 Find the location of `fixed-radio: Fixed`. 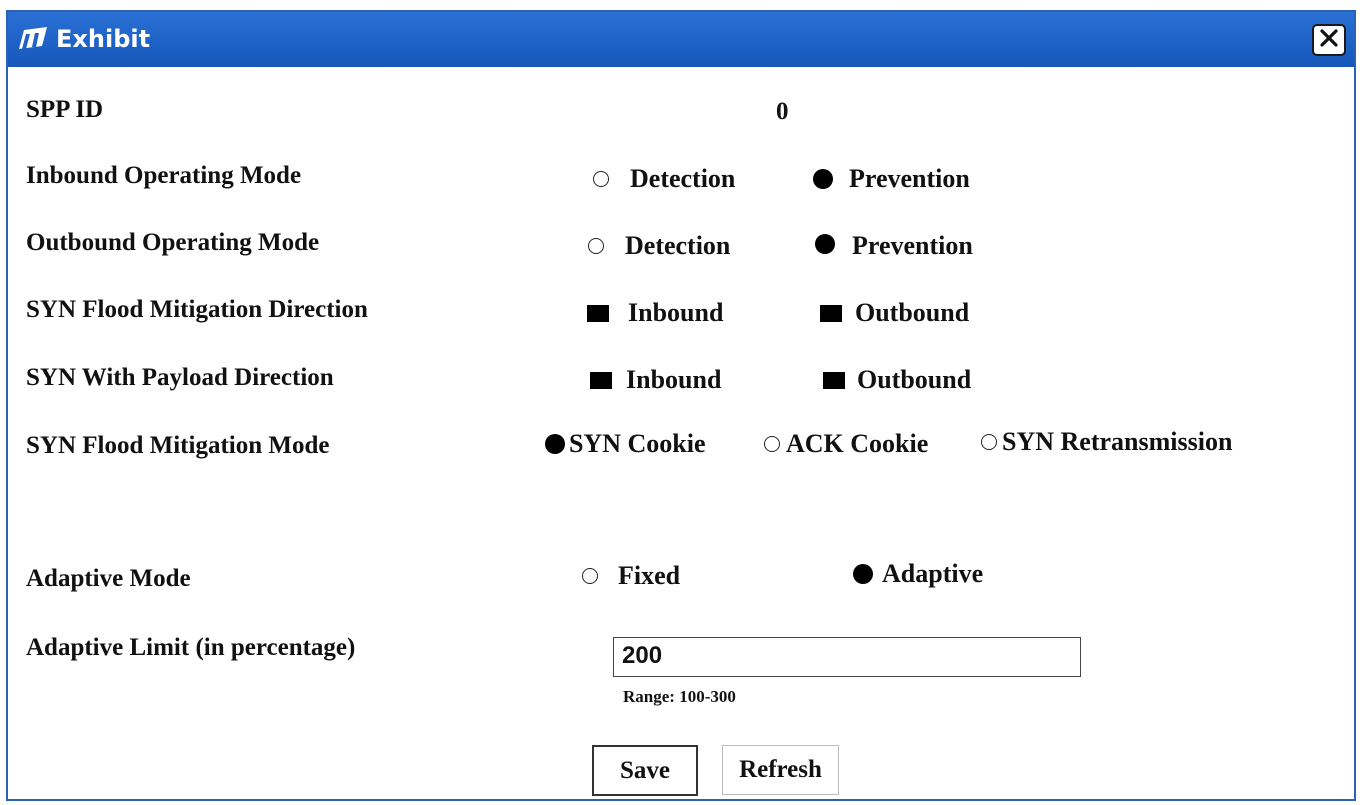

fixed-radio: Fixed is located at coordinates (631, 576).